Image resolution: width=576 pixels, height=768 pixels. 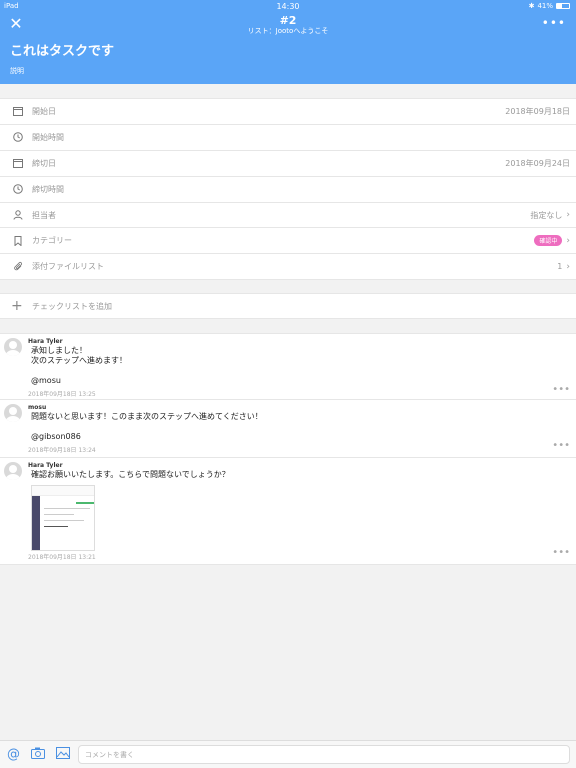 I want to click on status-time: 14:30, so click(x=288, y=6).